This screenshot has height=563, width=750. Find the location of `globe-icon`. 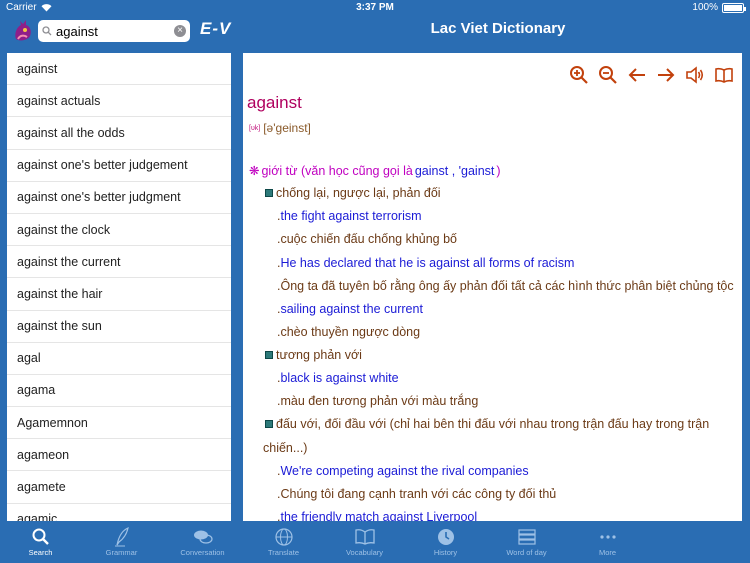

globe-icon is located at coordinates (283, 537).